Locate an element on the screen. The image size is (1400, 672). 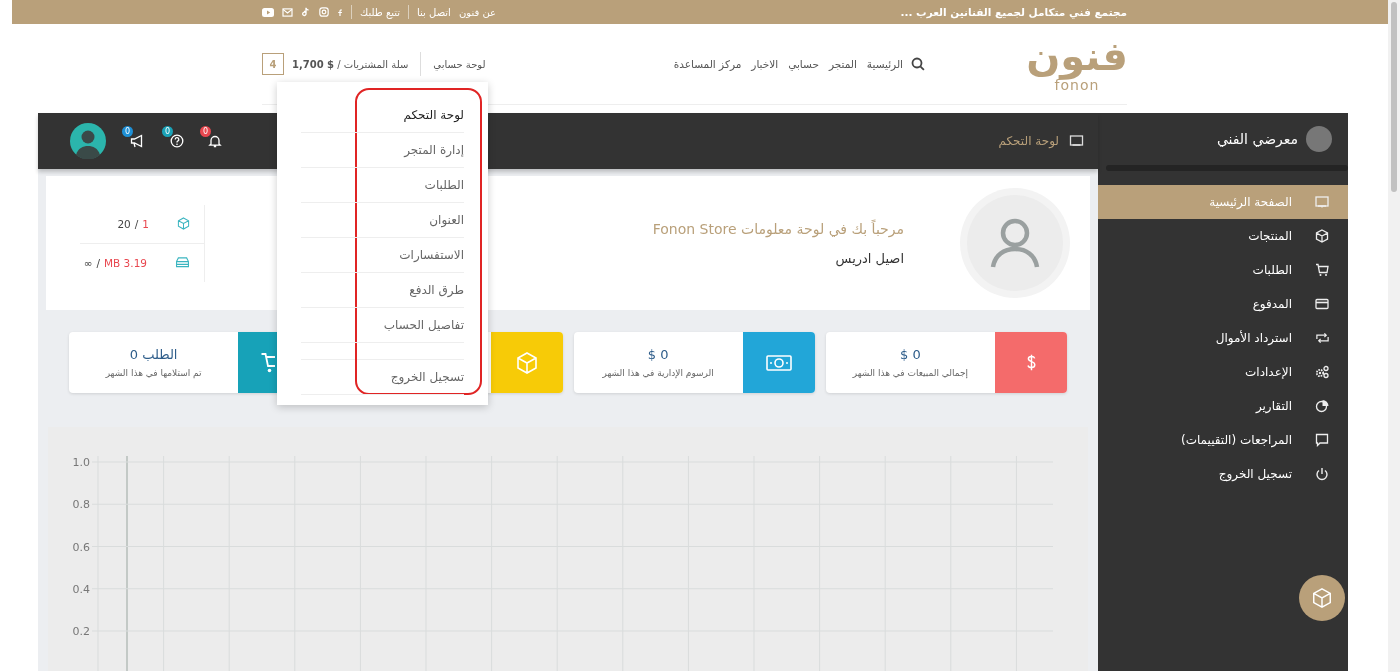
nav-link: حسابي is located at coordinates (803, 64).